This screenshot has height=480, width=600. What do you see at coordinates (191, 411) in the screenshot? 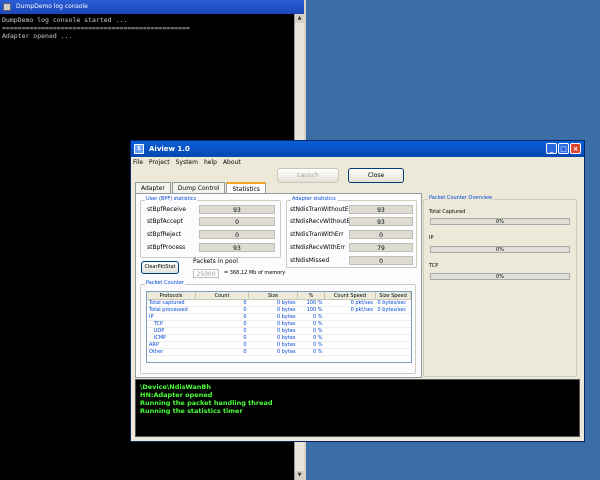
I see `log-line: Running the statistics timer` at bounding box center [191, 411].